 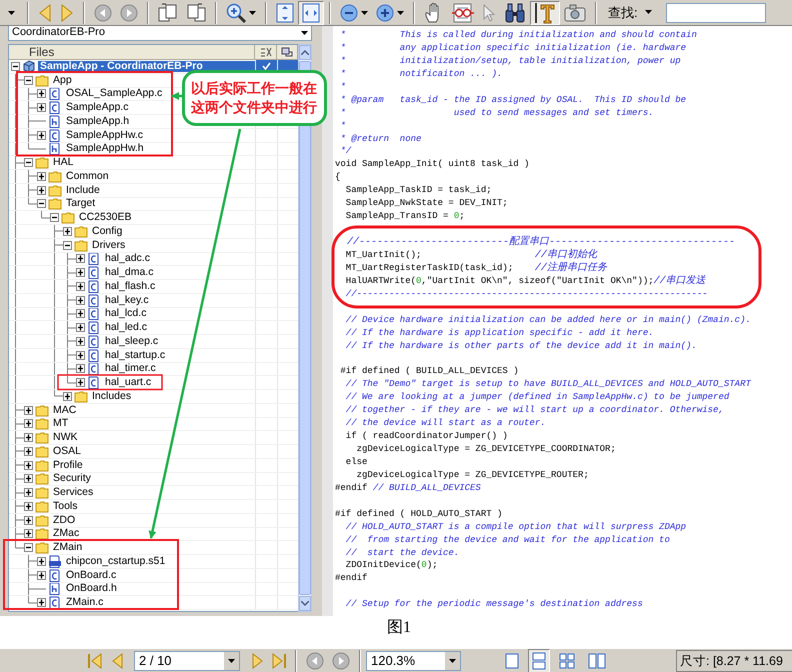 What do you see at coordinates (127, 258) in the screenshot?
I see `tree-item: hal_adc.c` at bounding box center [127, 258].